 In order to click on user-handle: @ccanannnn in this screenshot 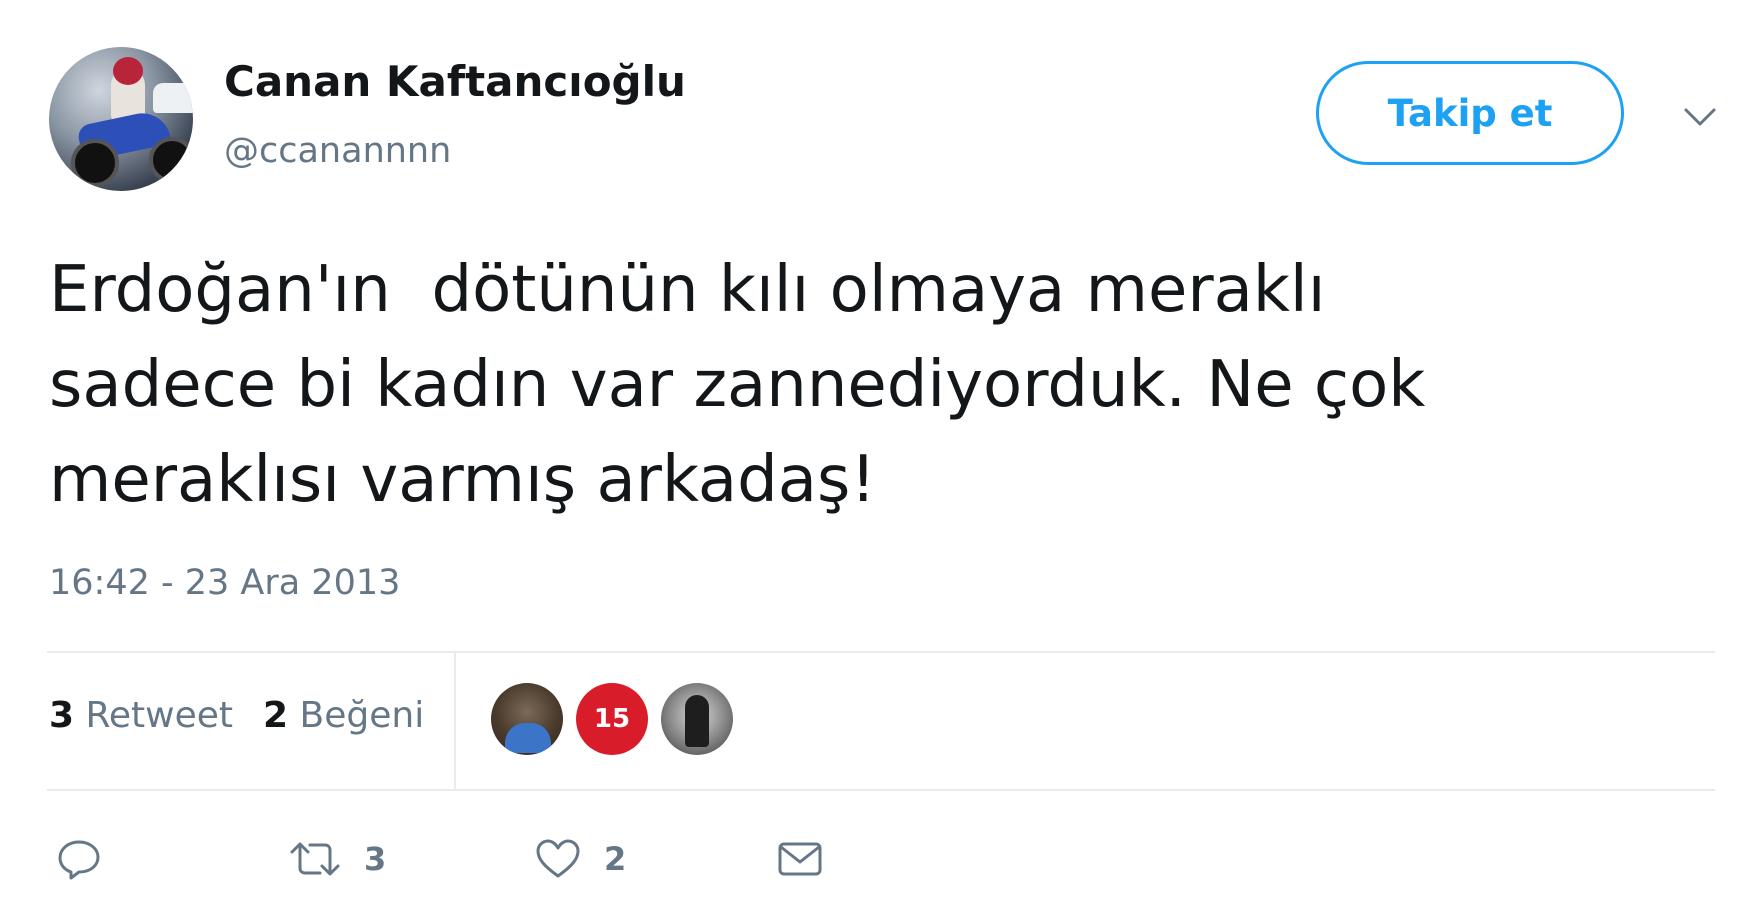, I will do `click(337, 151)`.